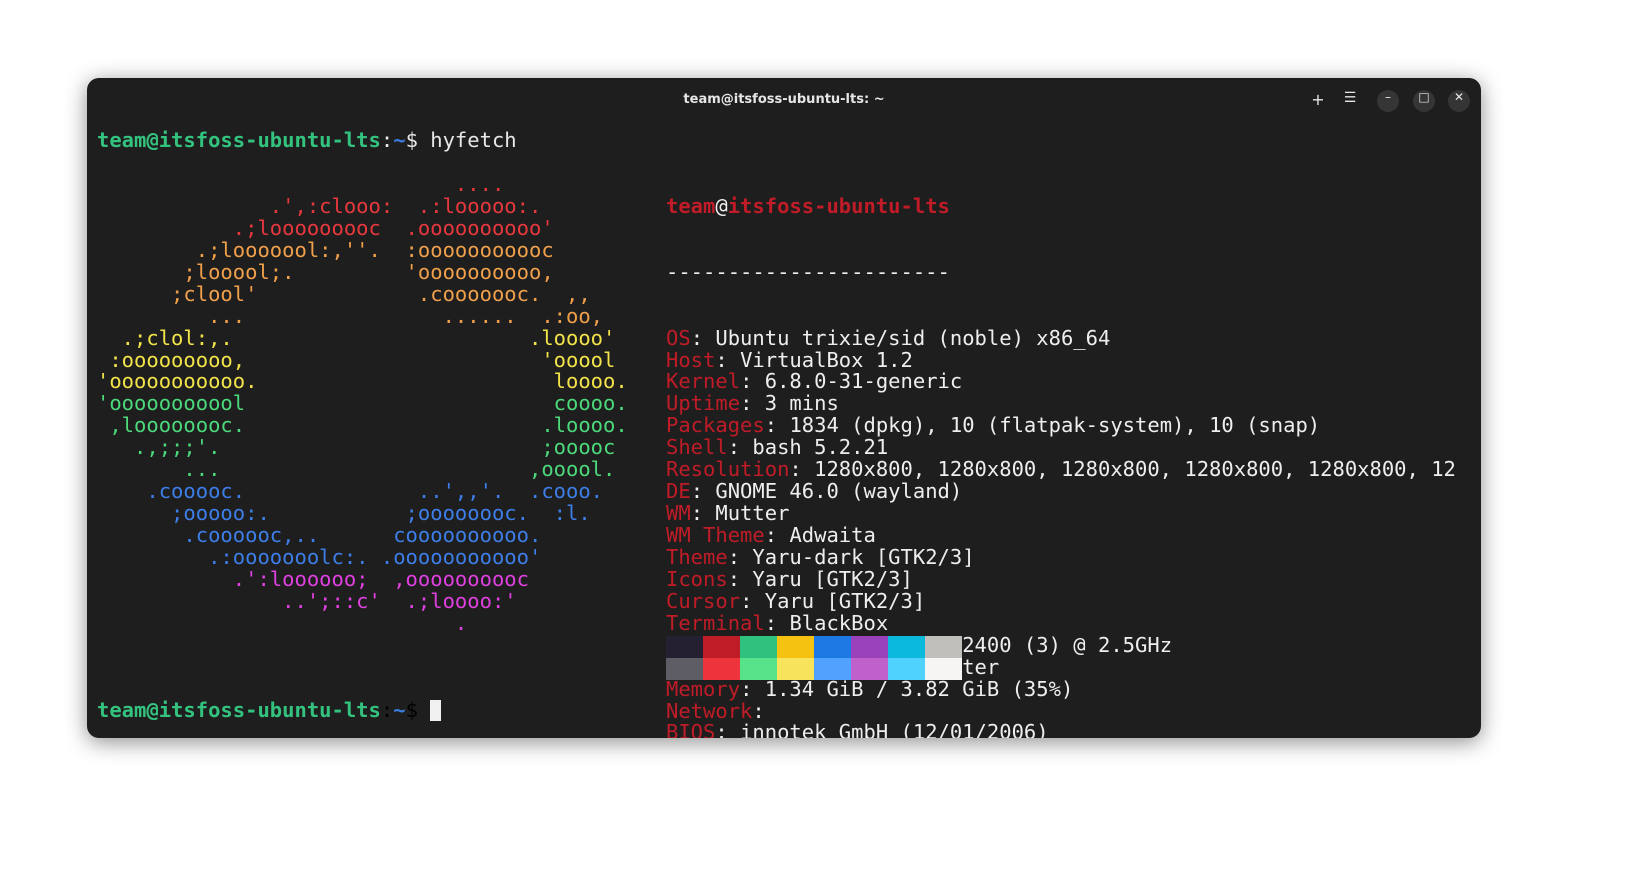 This screenshot has height=873, width=1646. I want to click on ascii-art-line: :ooooooooo, 'ooool, so click(356, 359).